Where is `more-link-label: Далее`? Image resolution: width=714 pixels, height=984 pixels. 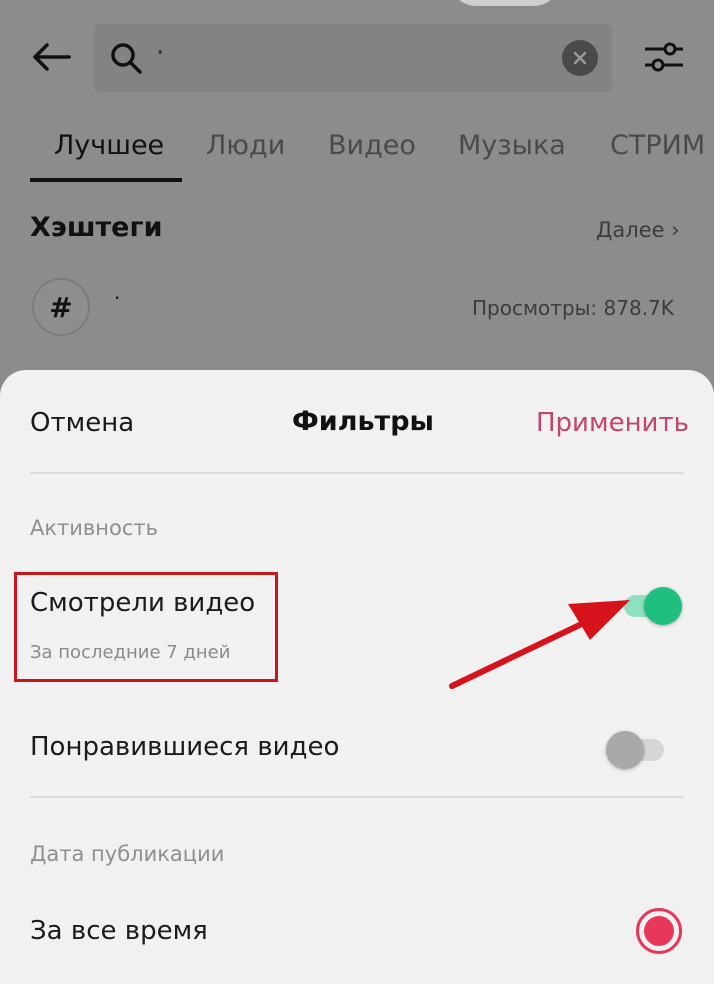 more-link-label: Далее is located at coordinates (630, 230).